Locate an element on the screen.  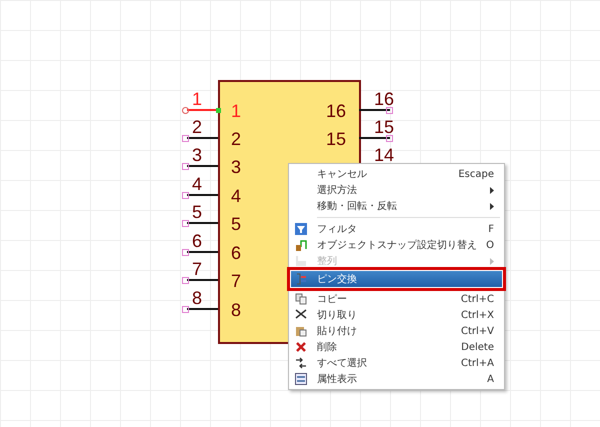
pin-swap-icon is located at coordinates (301, 279).